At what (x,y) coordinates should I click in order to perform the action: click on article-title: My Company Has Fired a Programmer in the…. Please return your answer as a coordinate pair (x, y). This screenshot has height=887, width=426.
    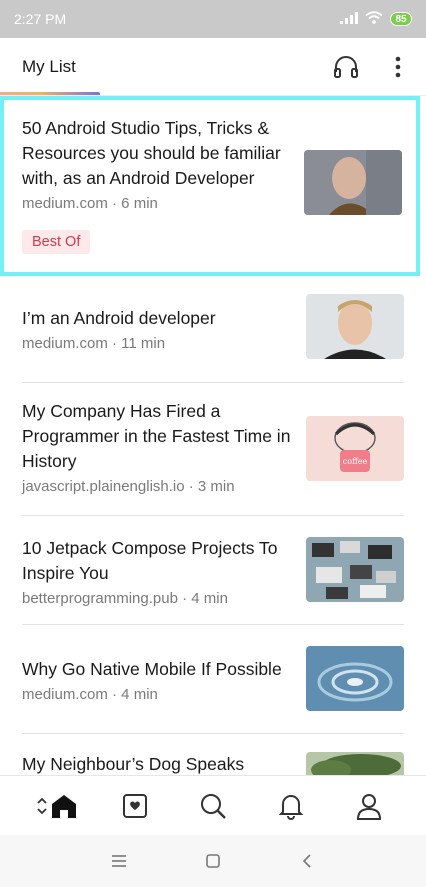
    Looking at the image, I should click on (156, 436).